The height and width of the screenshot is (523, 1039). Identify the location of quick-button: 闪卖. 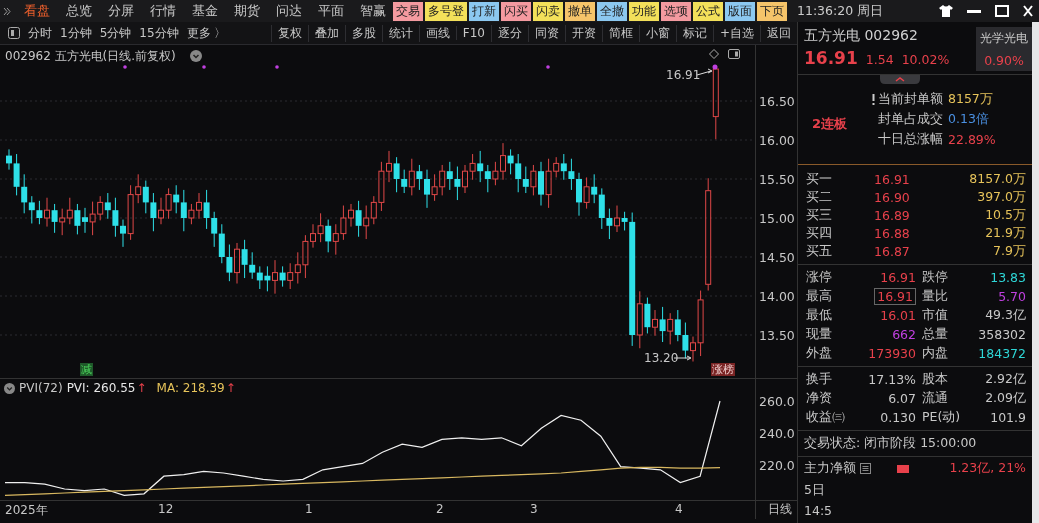
(548, 11).